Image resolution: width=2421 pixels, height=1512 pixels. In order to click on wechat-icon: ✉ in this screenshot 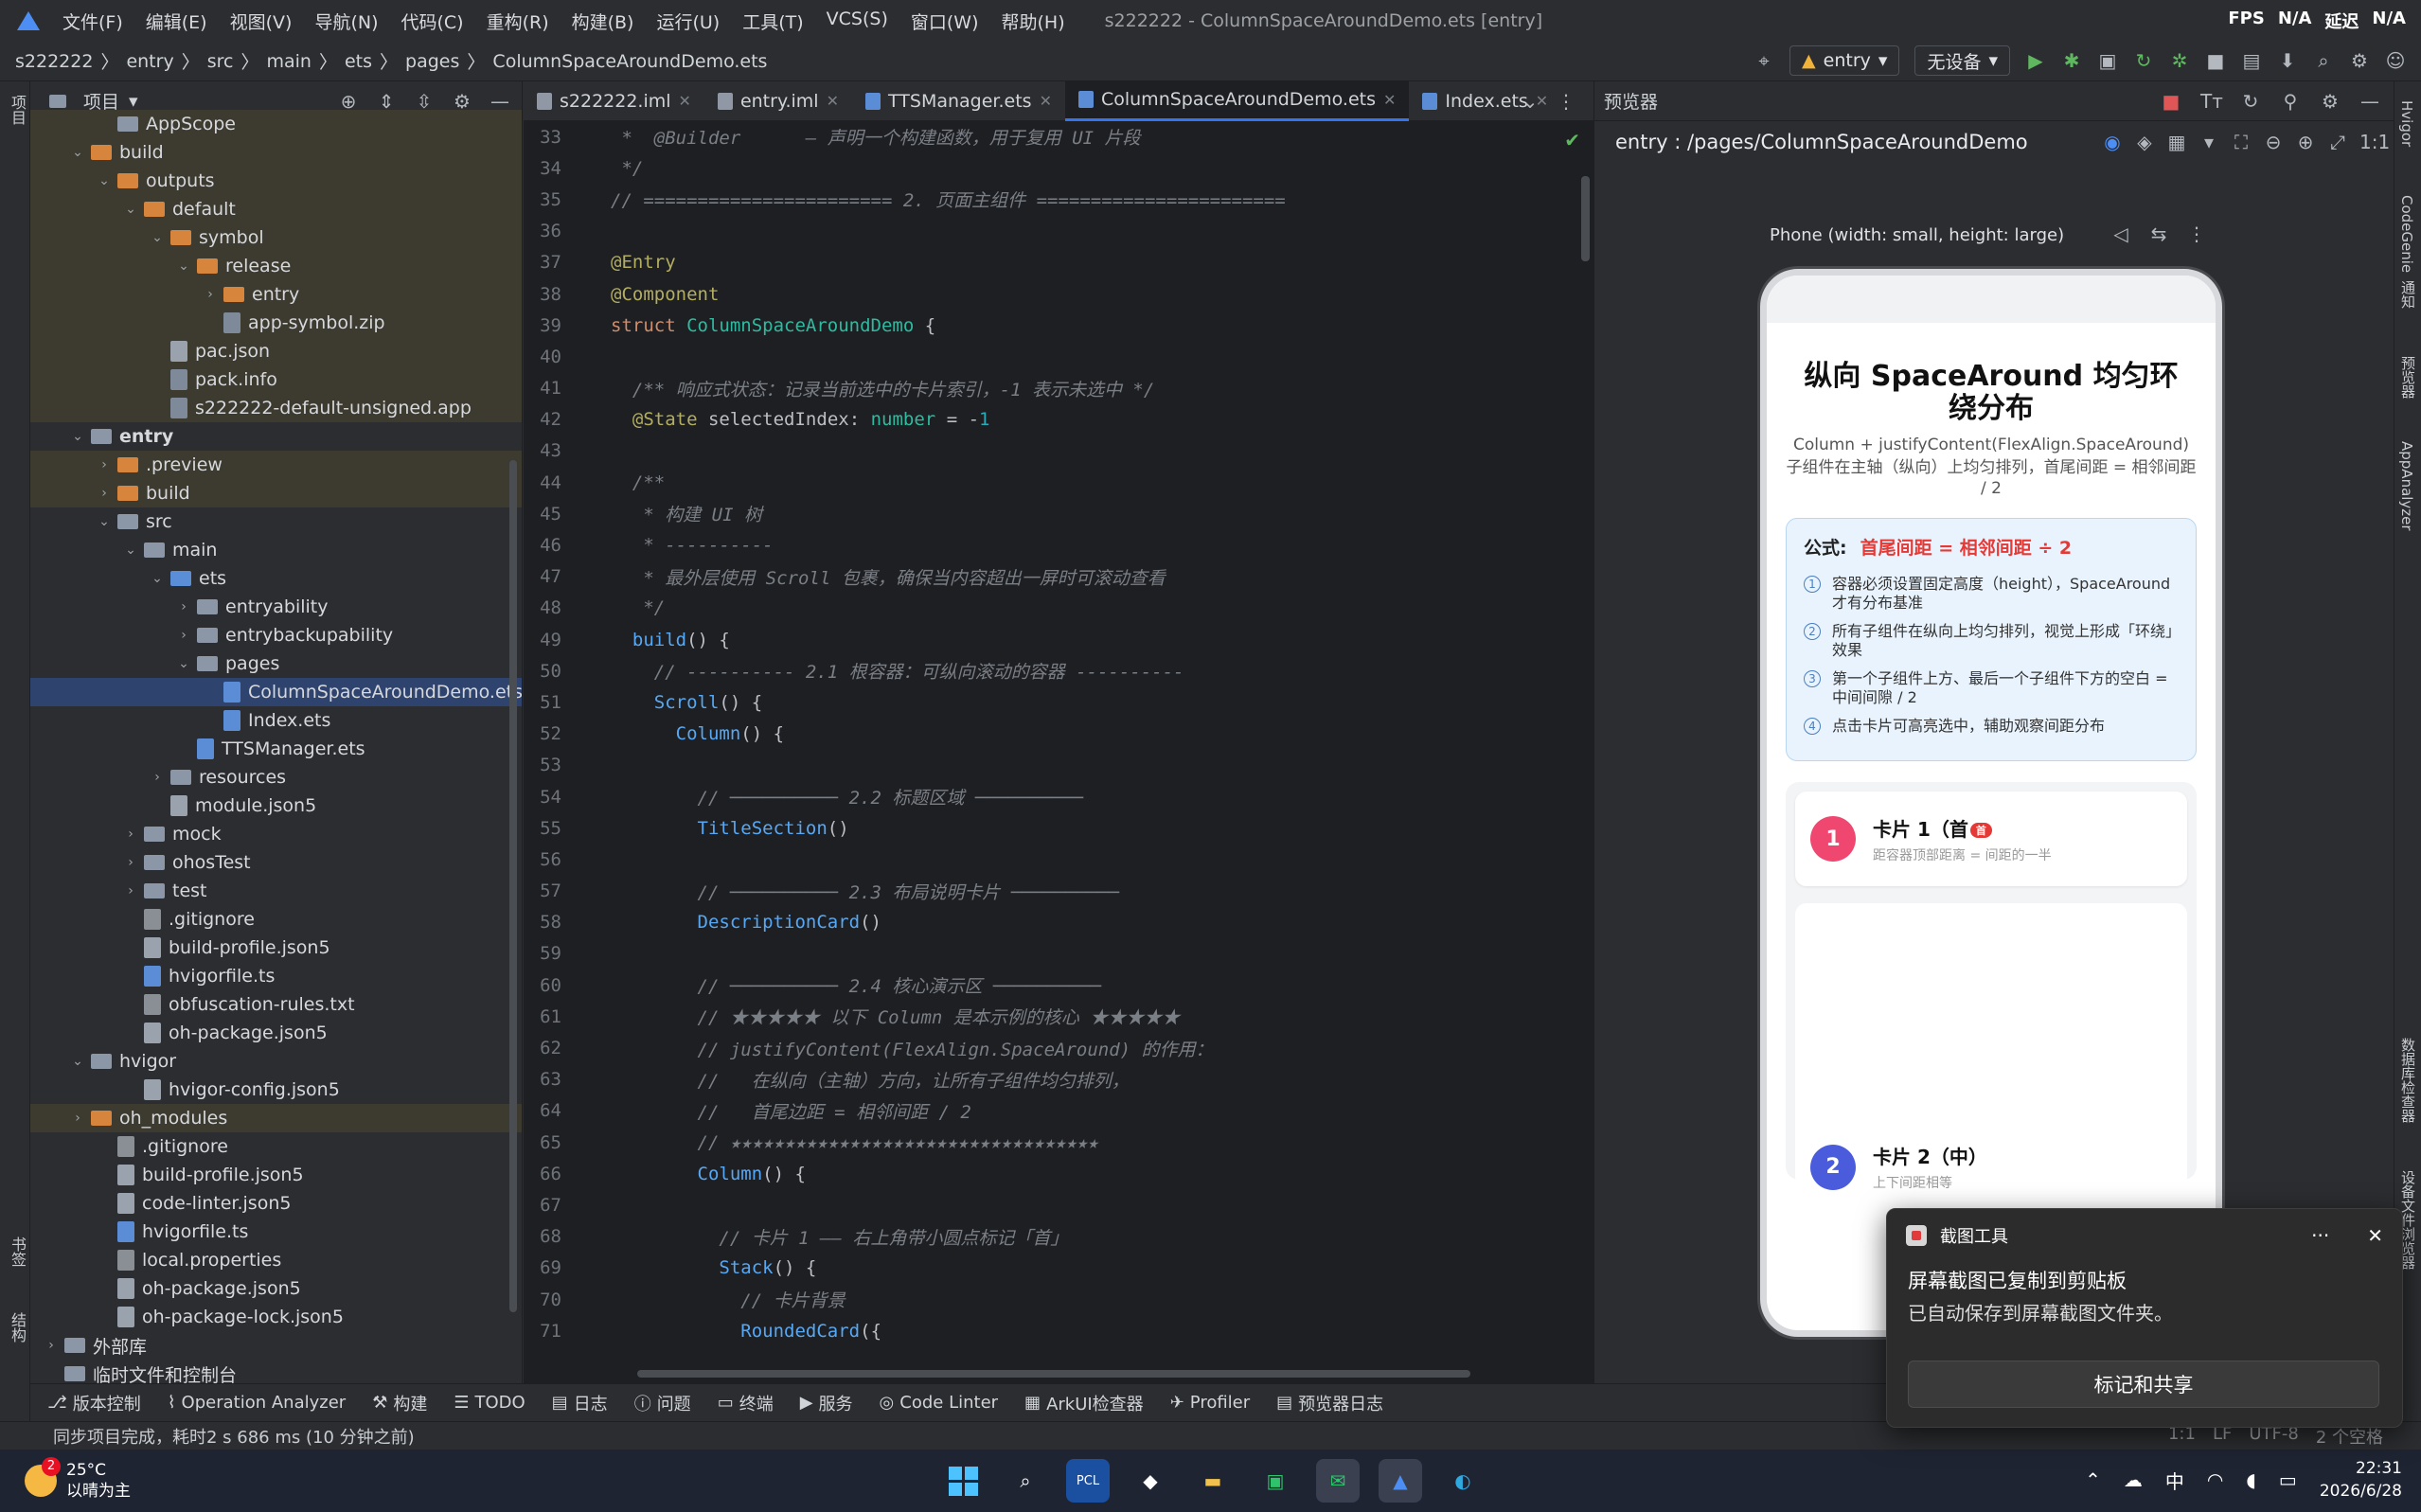, I will do `click(1338, 1481)`.